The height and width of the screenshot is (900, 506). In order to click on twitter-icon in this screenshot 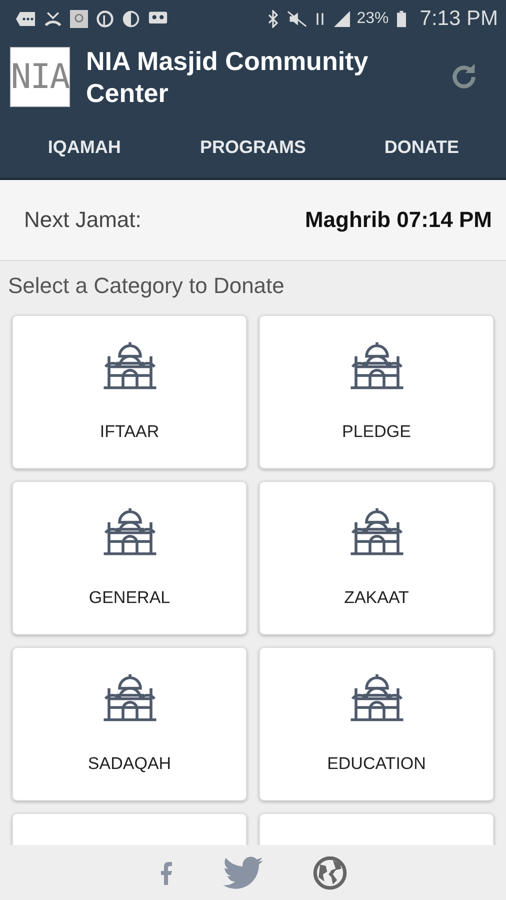, I will do `click(243, 873)`.